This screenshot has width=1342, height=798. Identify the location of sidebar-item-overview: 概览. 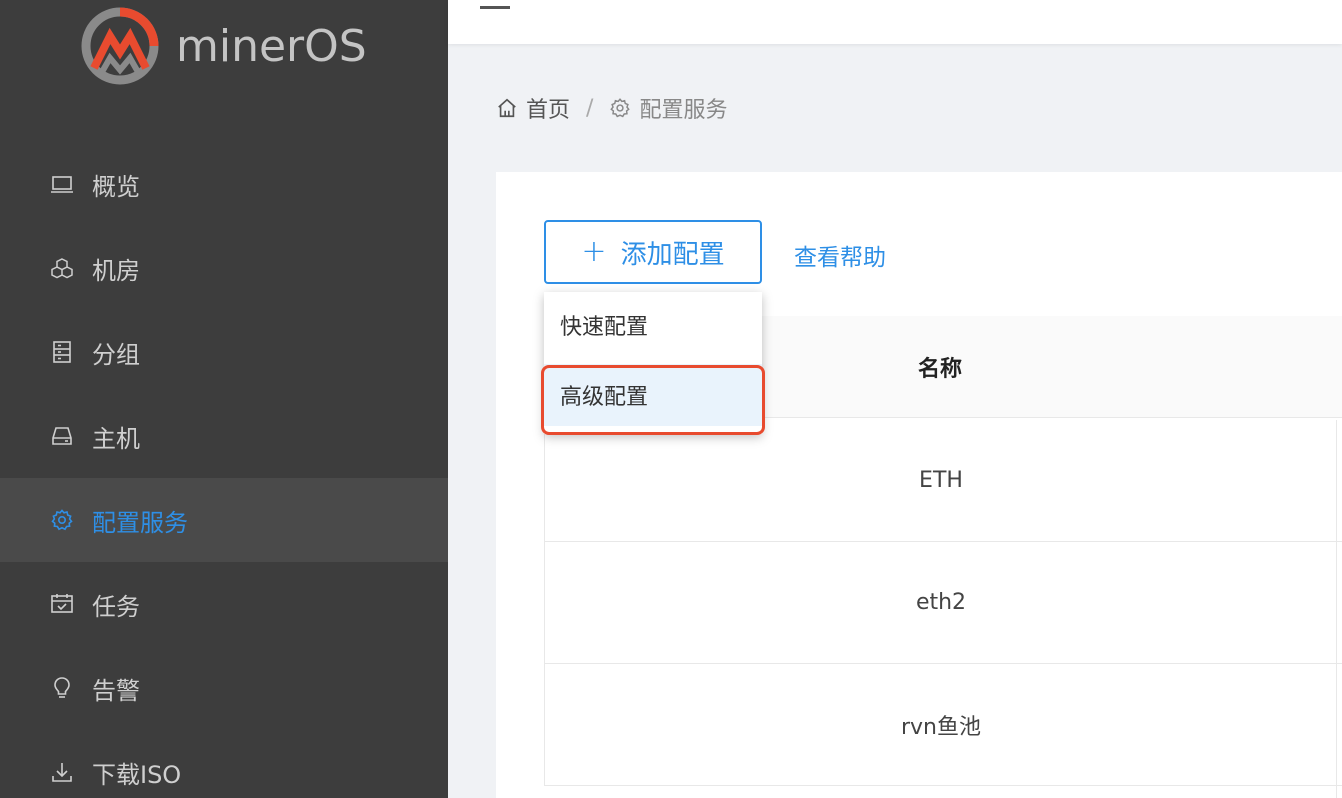
(224, 184).